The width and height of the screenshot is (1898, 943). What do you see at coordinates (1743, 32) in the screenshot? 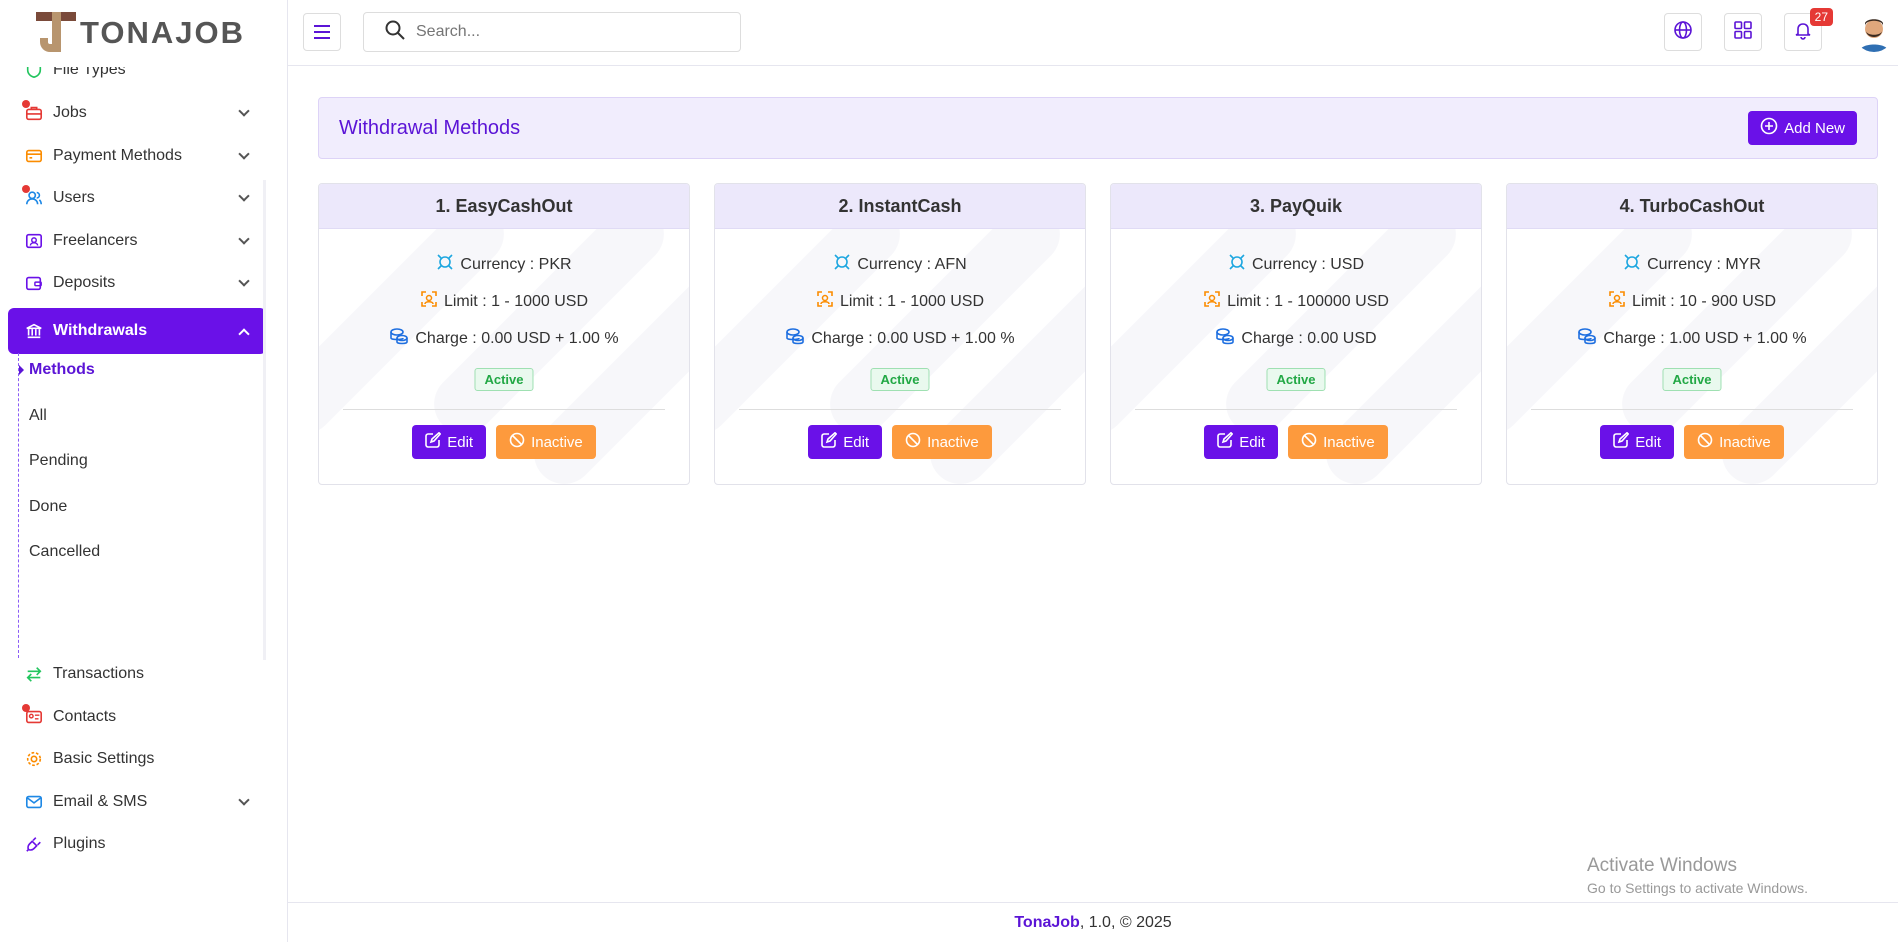
I see `apps-button` at bounding box center [1743, 32].